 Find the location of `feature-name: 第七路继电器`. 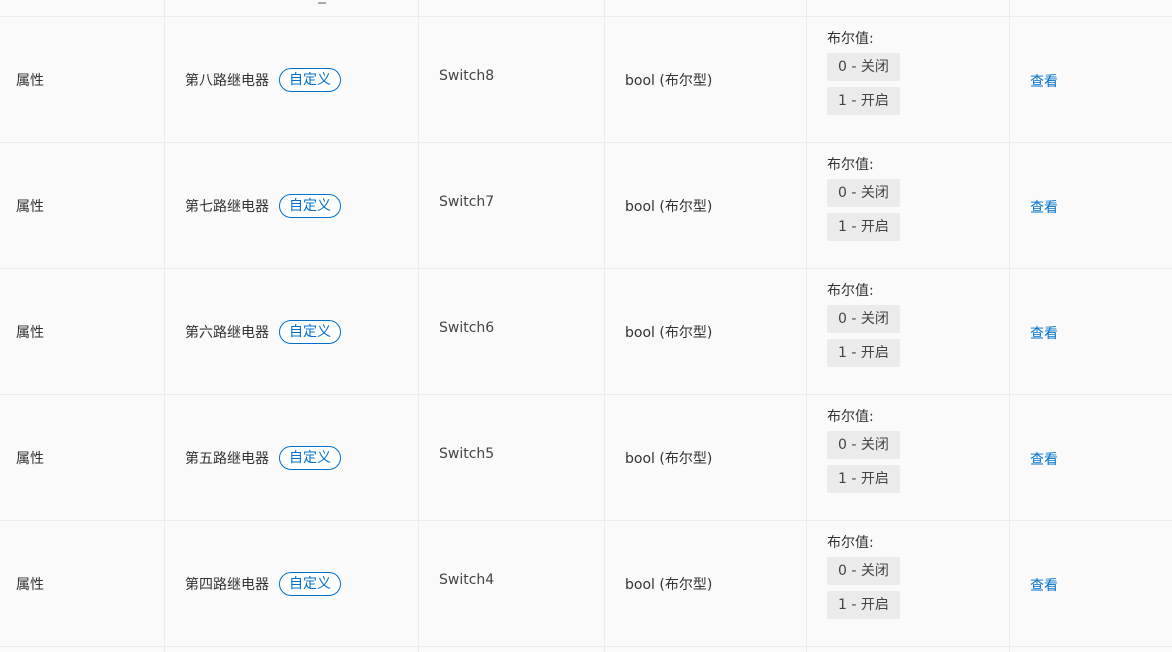

feature-name: 第七路继电器 is located at coordinates (227, 206).